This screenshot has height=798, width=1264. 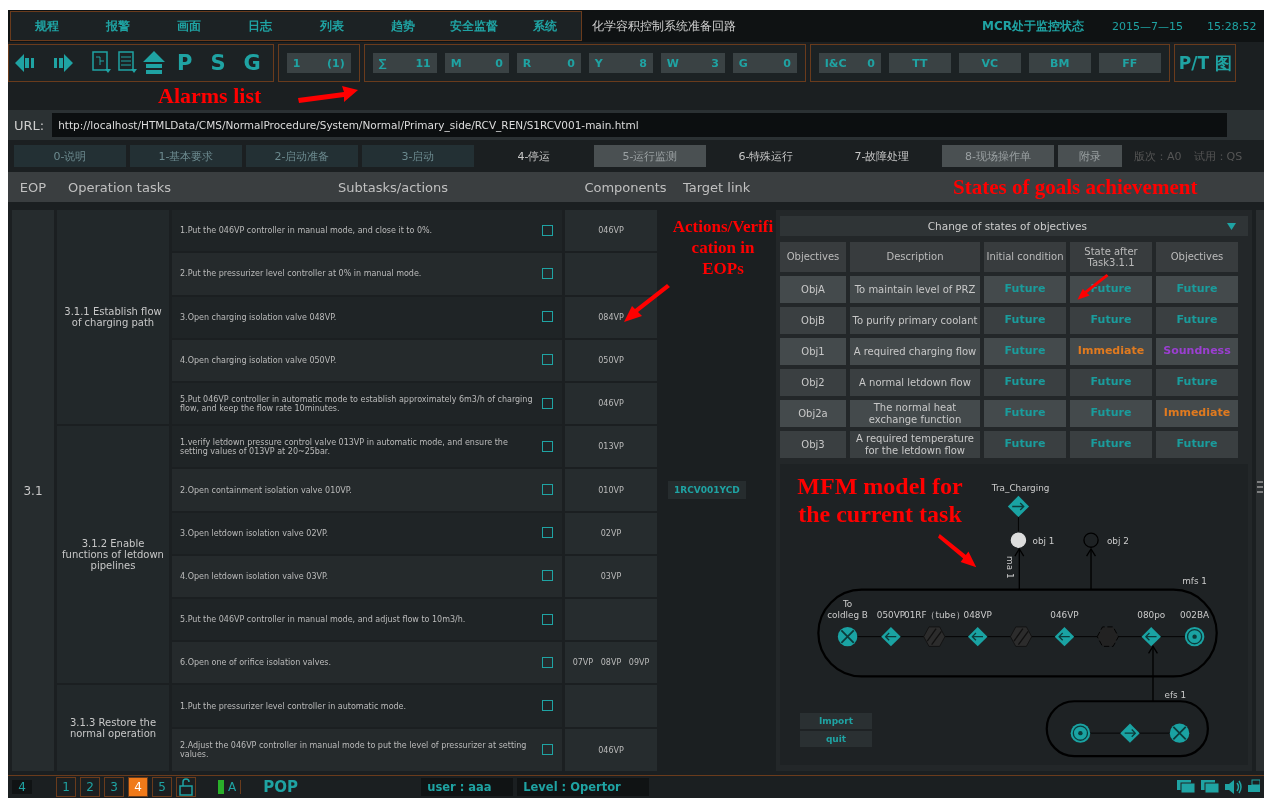 I want to click on barrier-icon, so click(x=934, y=636).